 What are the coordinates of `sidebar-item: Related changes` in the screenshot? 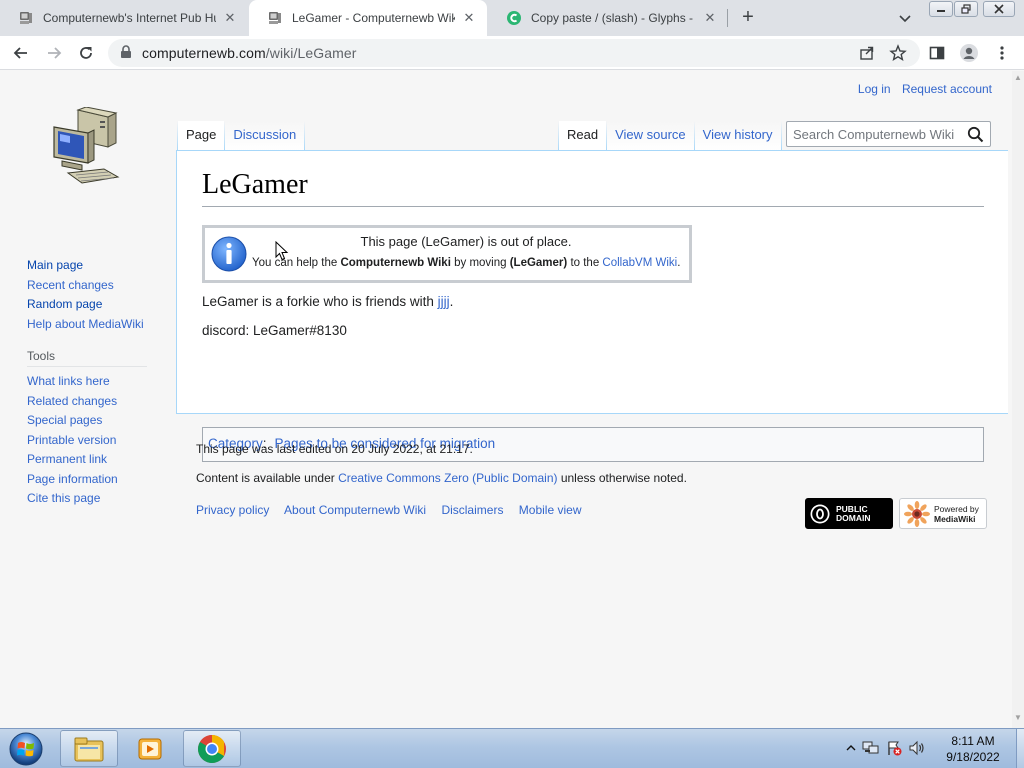 It's located at (72, 402).